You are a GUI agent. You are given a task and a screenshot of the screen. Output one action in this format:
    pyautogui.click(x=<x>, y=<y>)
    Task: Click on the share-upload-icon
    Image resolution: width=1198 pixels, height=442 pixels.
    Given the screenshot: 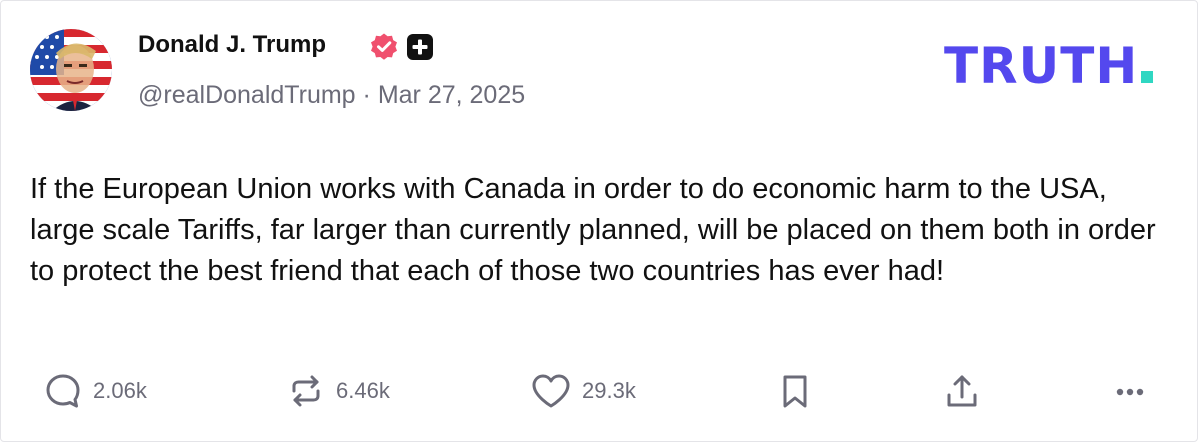 What is the action you would take?
    pyautogui.click(x=962, y=391)
    